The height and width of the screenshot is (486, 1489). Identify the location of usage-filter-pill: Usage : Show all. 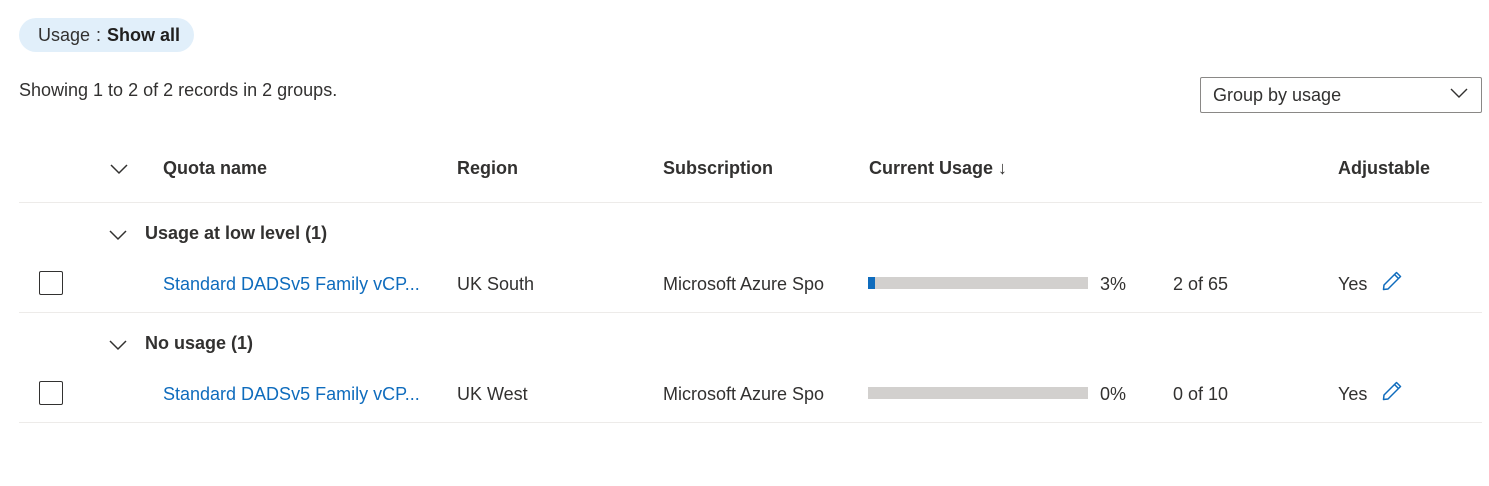
(107, 35).